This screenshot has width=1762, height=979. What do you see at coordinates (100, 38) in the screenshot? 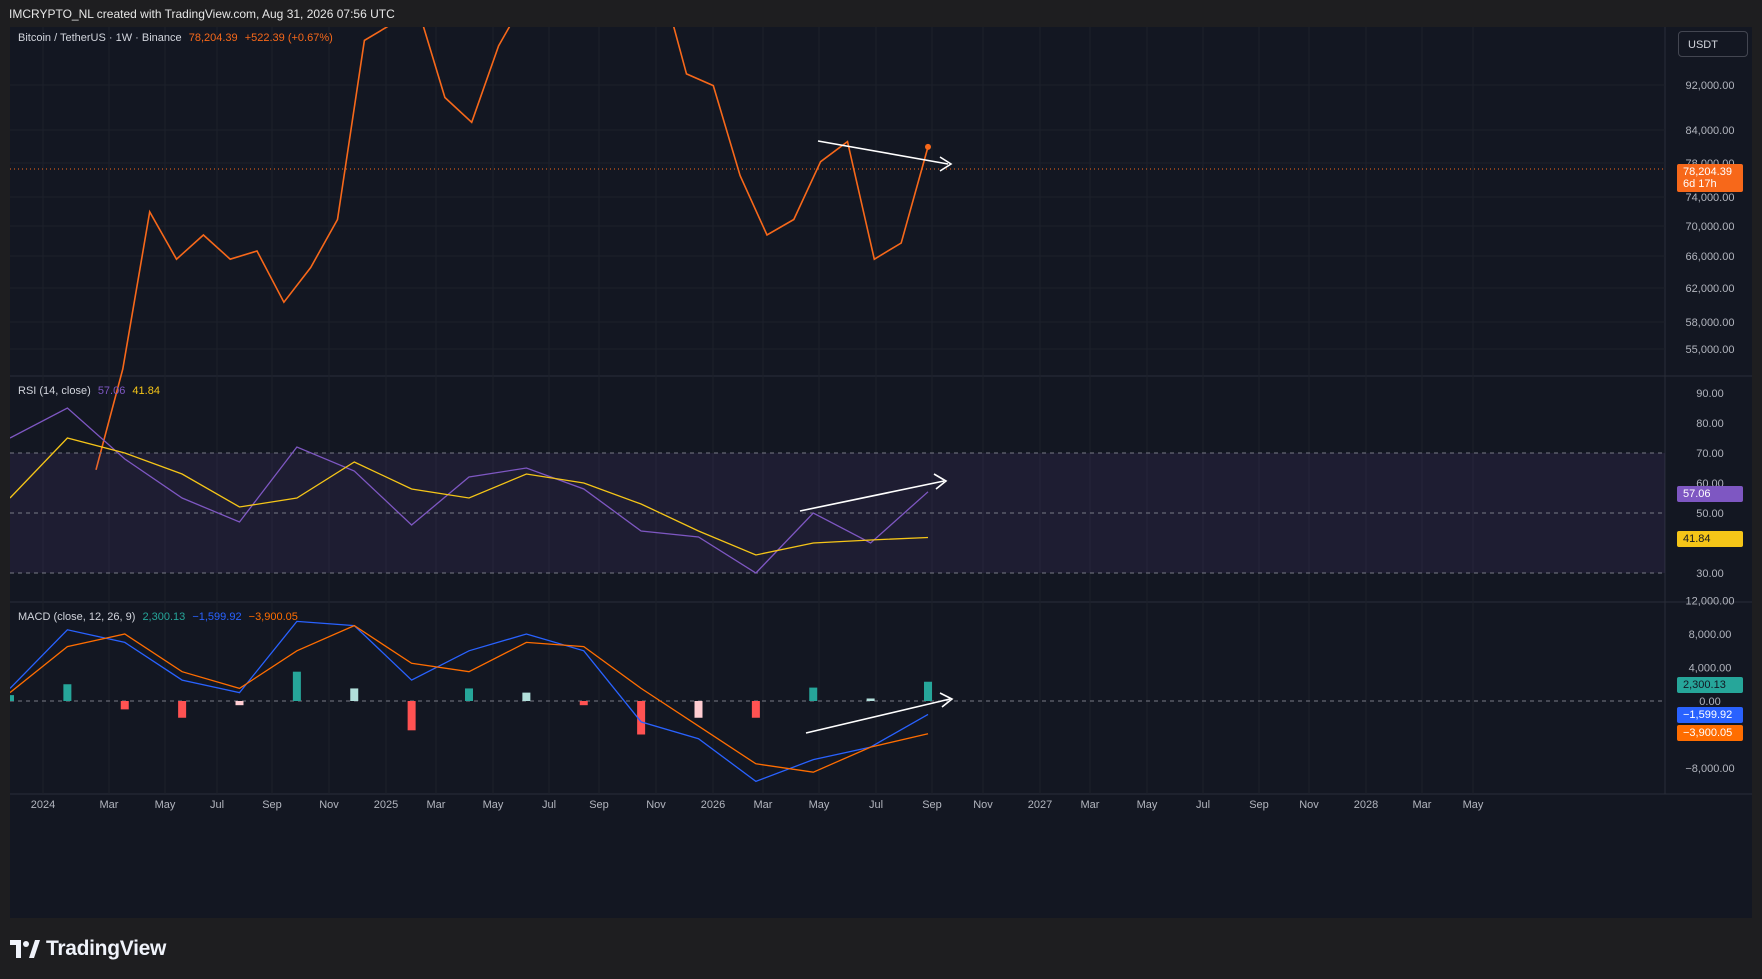
I see `symbol-title: Bitcoin / TetherUS · 1W · Binance` at bounding box center [100, 38].